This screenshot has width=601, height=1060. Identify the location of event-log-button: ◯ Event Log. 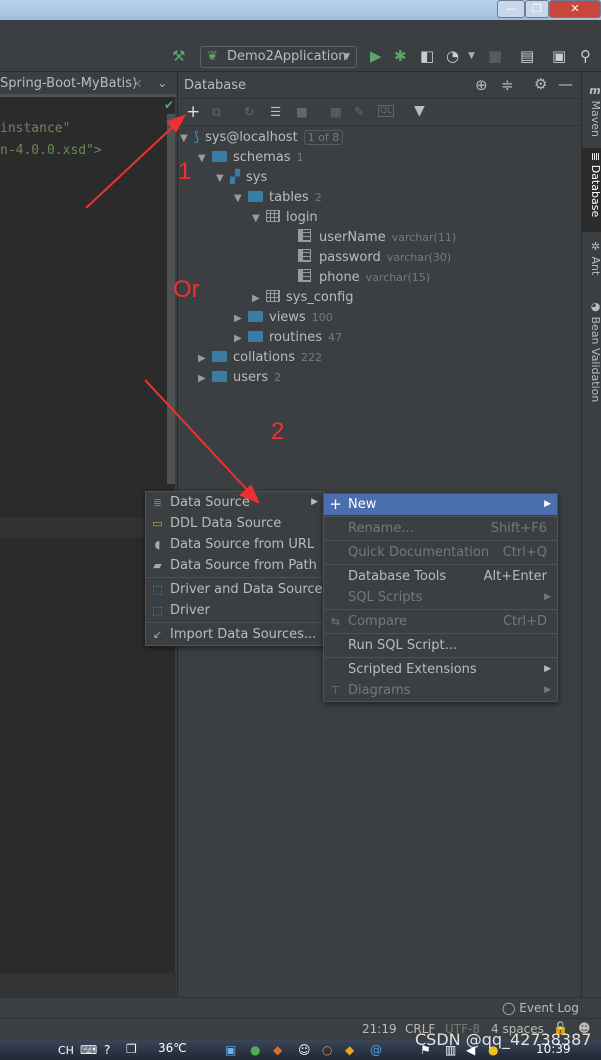
(540, 1008).